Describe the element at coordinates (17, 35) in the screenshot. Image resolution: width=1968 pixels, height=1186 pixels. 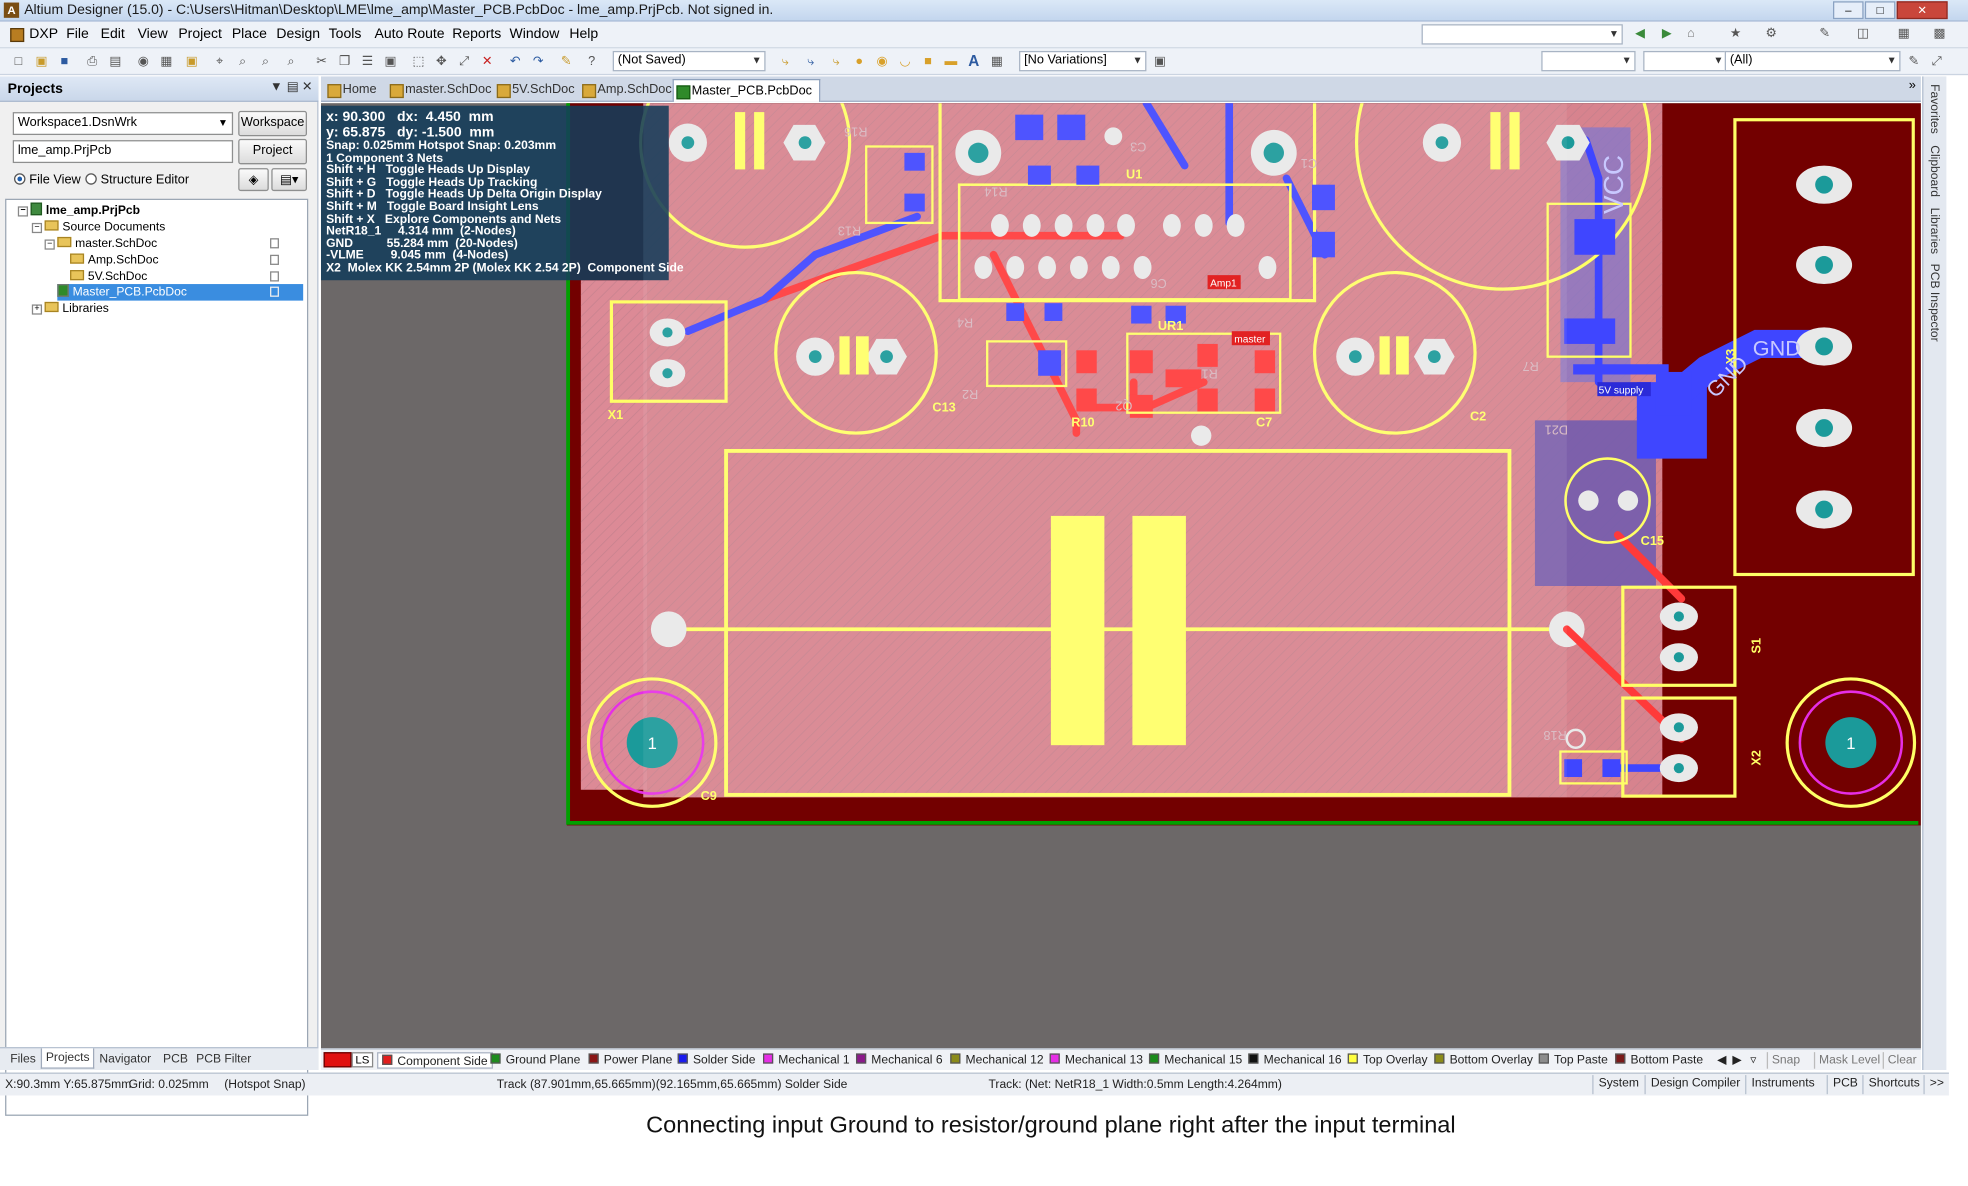
I see `dxp-icon` at that location.